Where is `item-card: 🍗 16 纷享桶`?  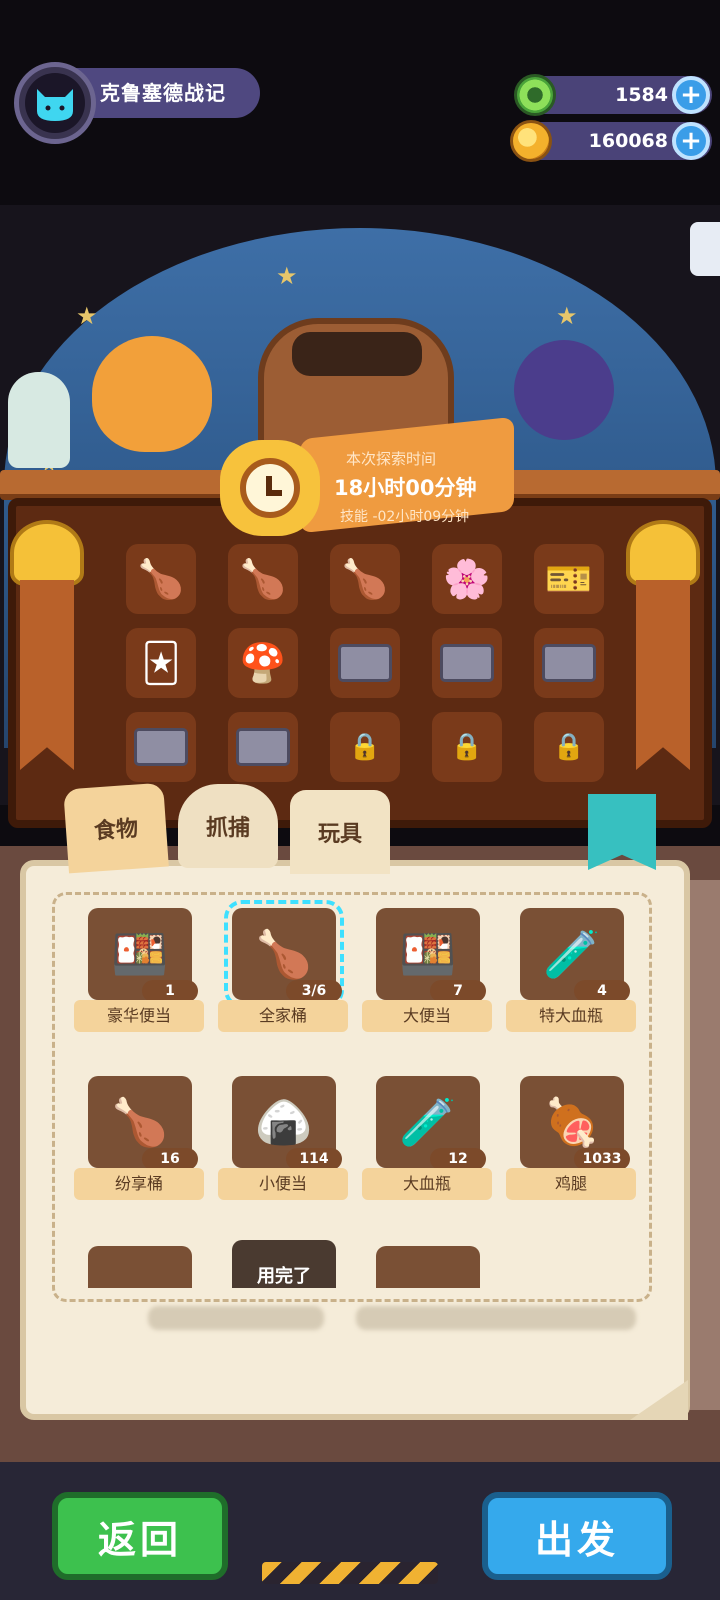
item-card: 🍗 16 纷享桶 is located at coordinates (139, 1138).